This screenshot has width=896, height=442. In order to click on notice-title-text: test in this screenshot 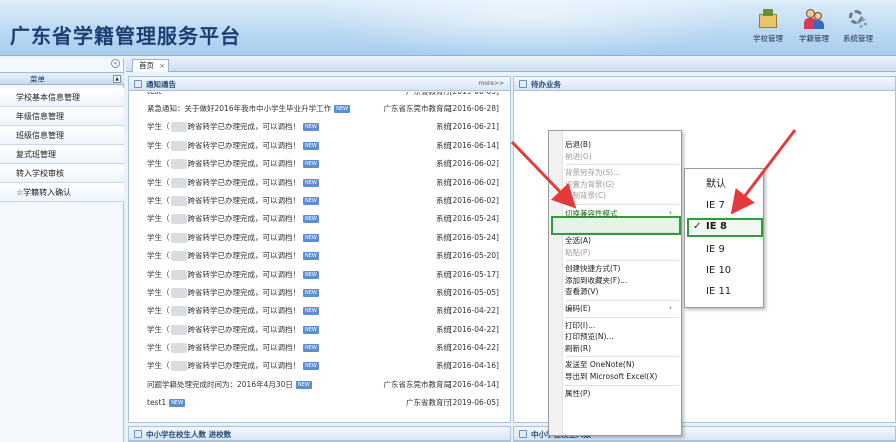, I will do `click(154, 94)`.